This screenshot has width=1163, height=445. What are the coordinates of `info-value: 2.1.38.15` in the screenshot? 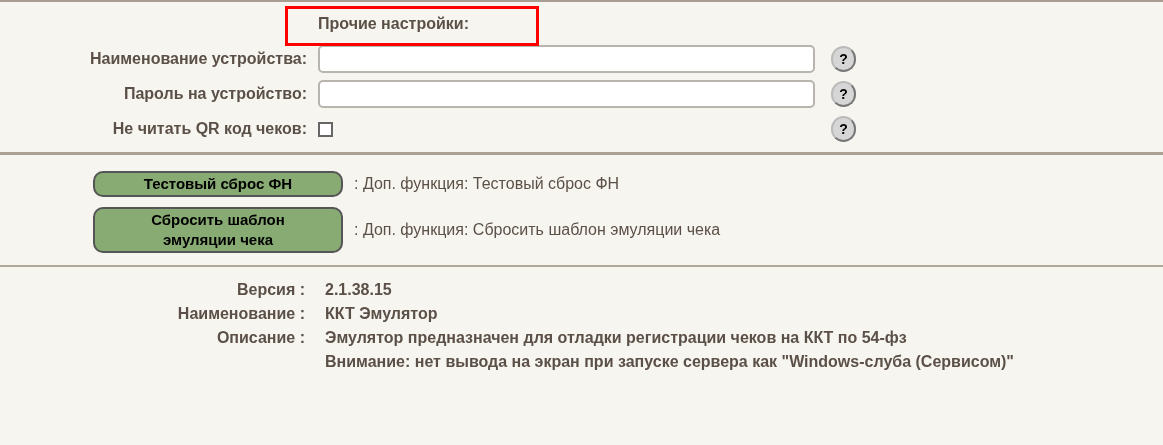 It's located at (359, 290).